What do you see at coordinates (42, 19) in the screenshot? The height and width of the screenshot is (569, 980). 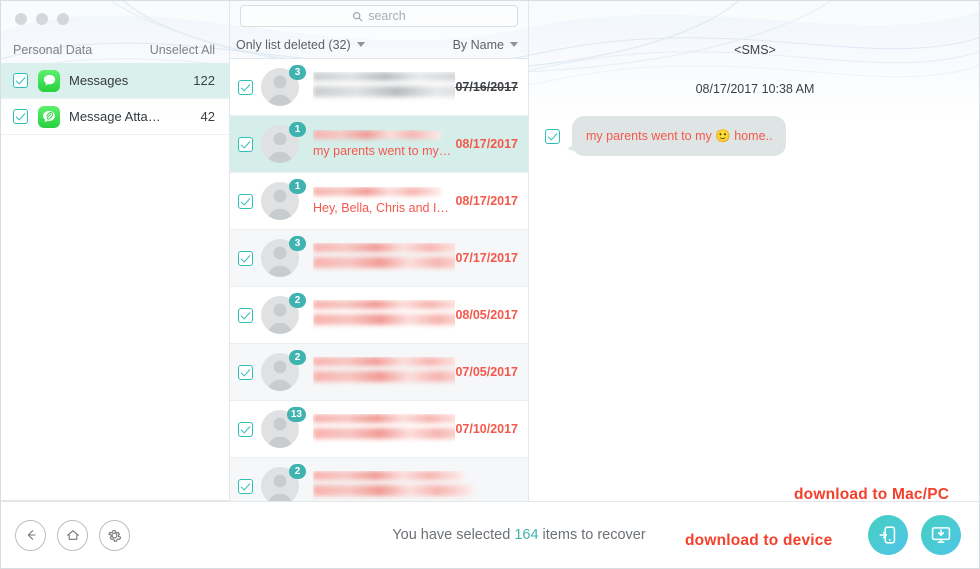 I see `minimize-button` at bounding box center [42, 19].